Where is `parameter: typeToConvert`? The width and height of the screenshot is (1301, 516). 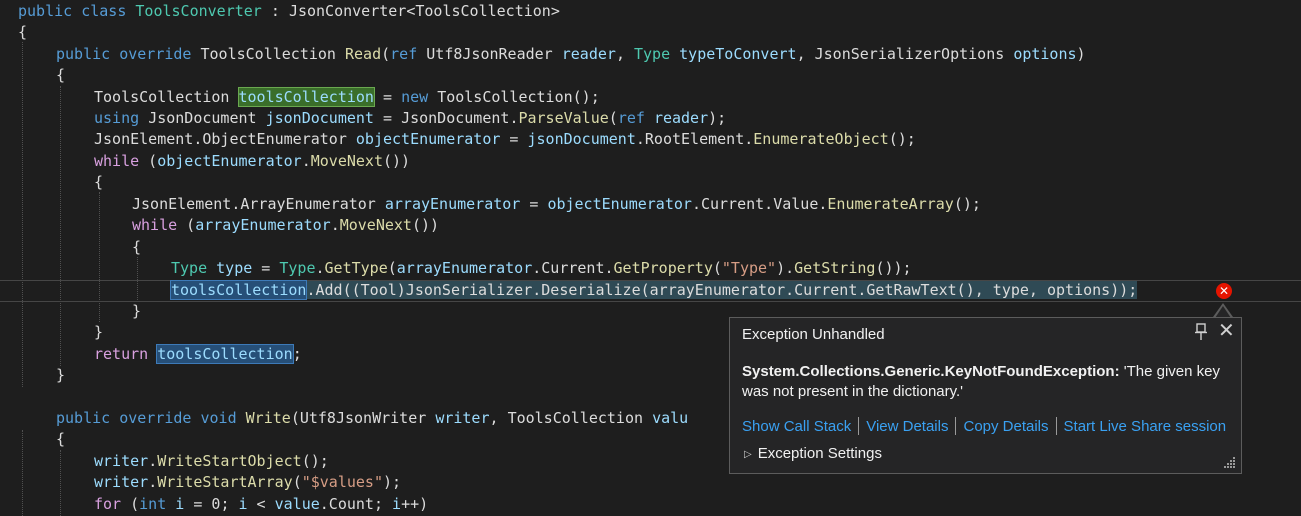 parameter: typeToConvert is located at coordinates (738, 54).